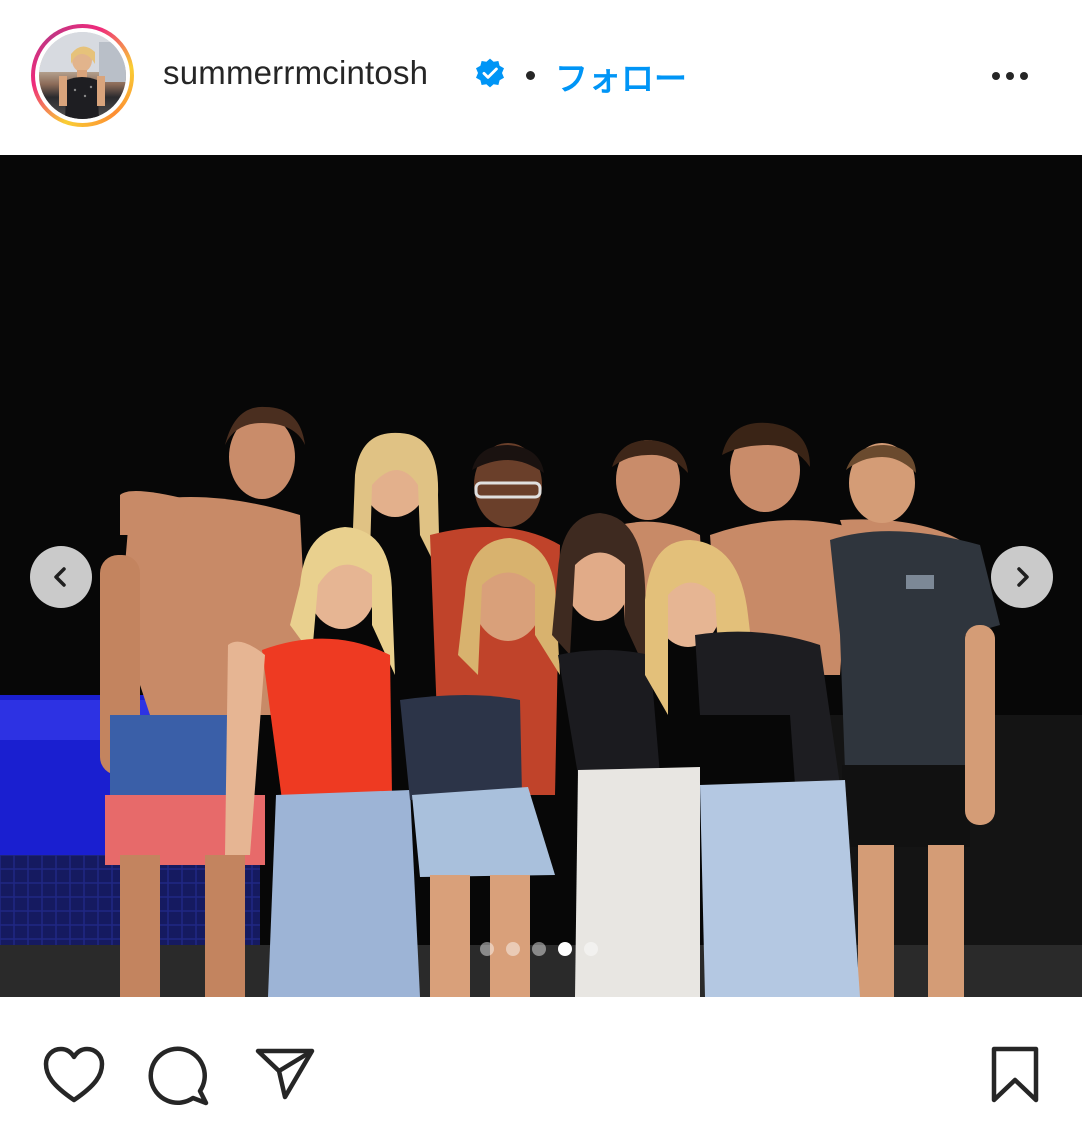 This screenshot has width=1082, height=1123. I want to click on bookmark-icon, so click(1015, 1074).